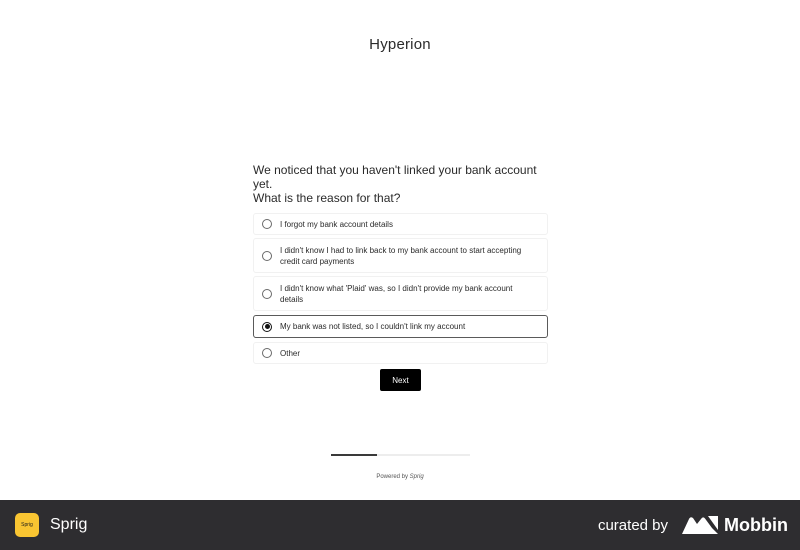 The width and height of the screenshot is (800, 550). I want to click on next-button-row: Next, so click(400, 380).